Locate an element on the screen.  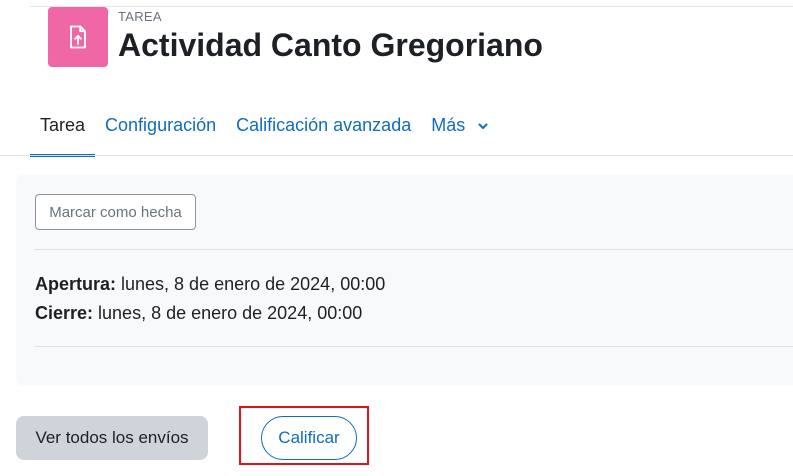
tab-configuracion: Configuración is located at coordinates (160, 125).